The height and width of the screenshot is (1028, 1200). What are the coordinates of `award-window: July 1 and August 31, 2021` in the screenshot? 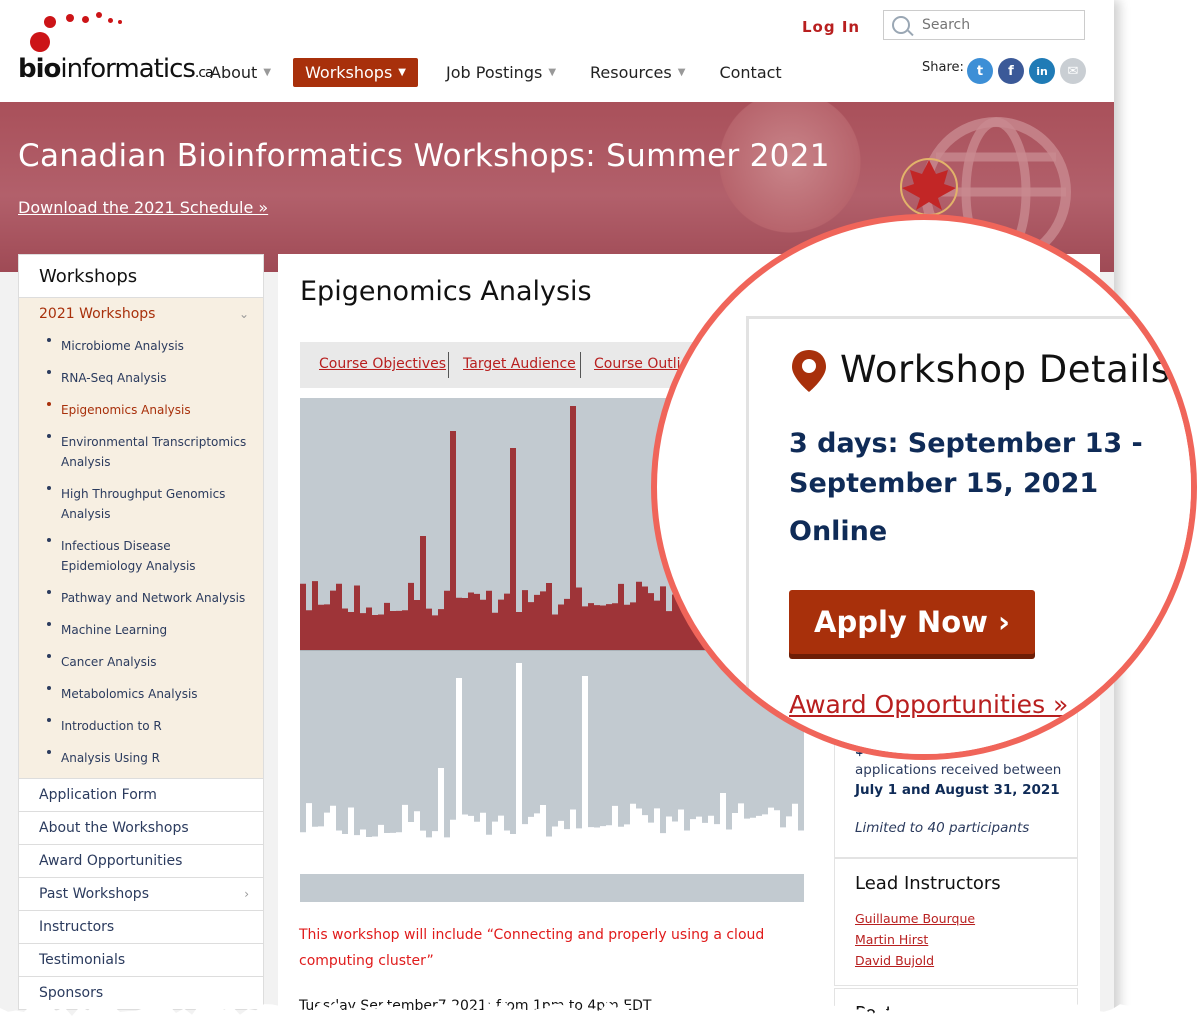 It's located at (957, 790).